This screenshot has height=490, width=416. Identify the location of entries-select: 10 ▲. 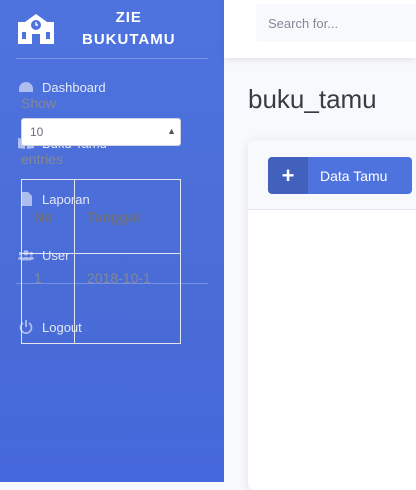
(101, 132).